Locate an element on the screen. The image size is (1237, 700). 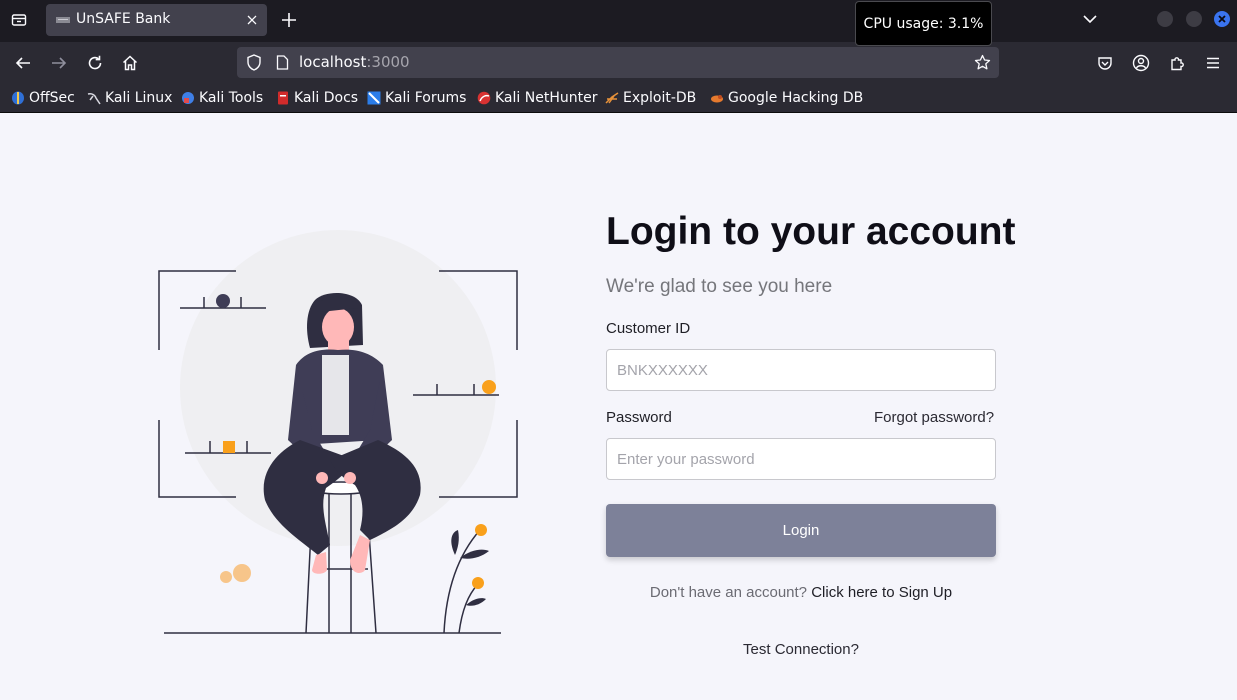
test-connection-link: Test Connection? is located at coordinates (801, 649).